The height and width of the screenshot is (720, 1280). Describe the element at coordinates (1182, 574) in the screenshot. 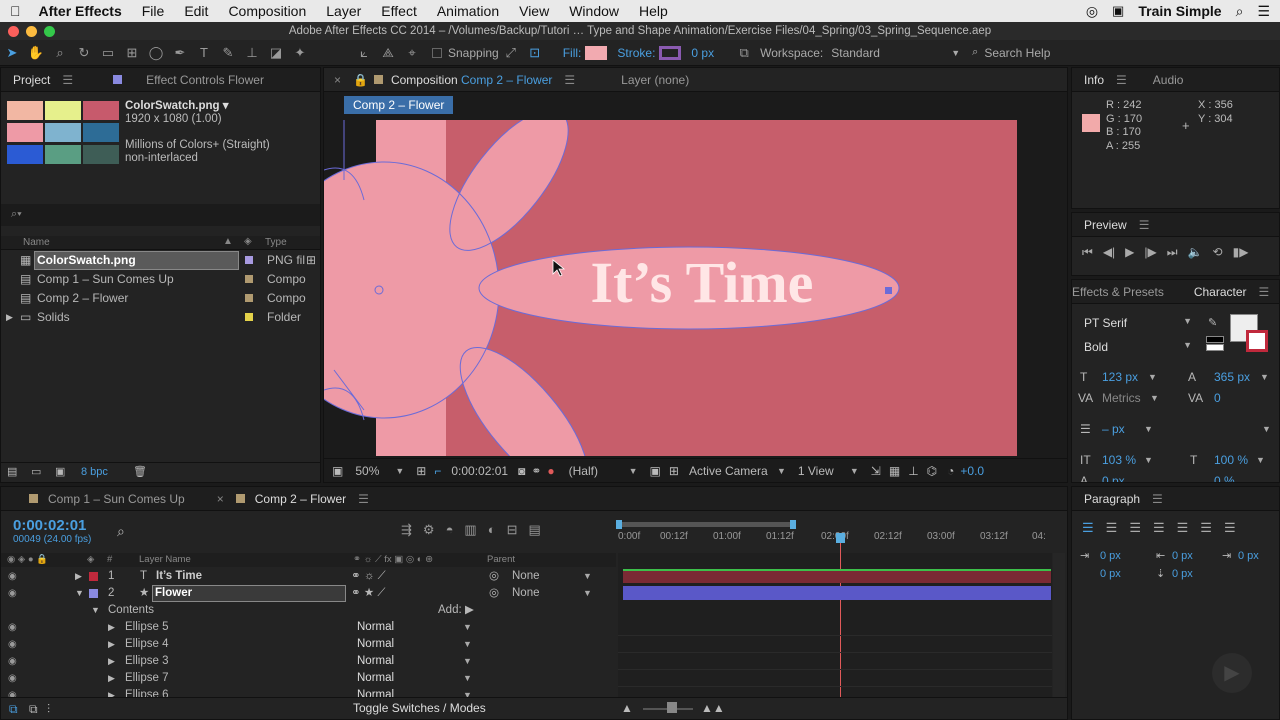

I see `space-after-value: 0 px` at that location.